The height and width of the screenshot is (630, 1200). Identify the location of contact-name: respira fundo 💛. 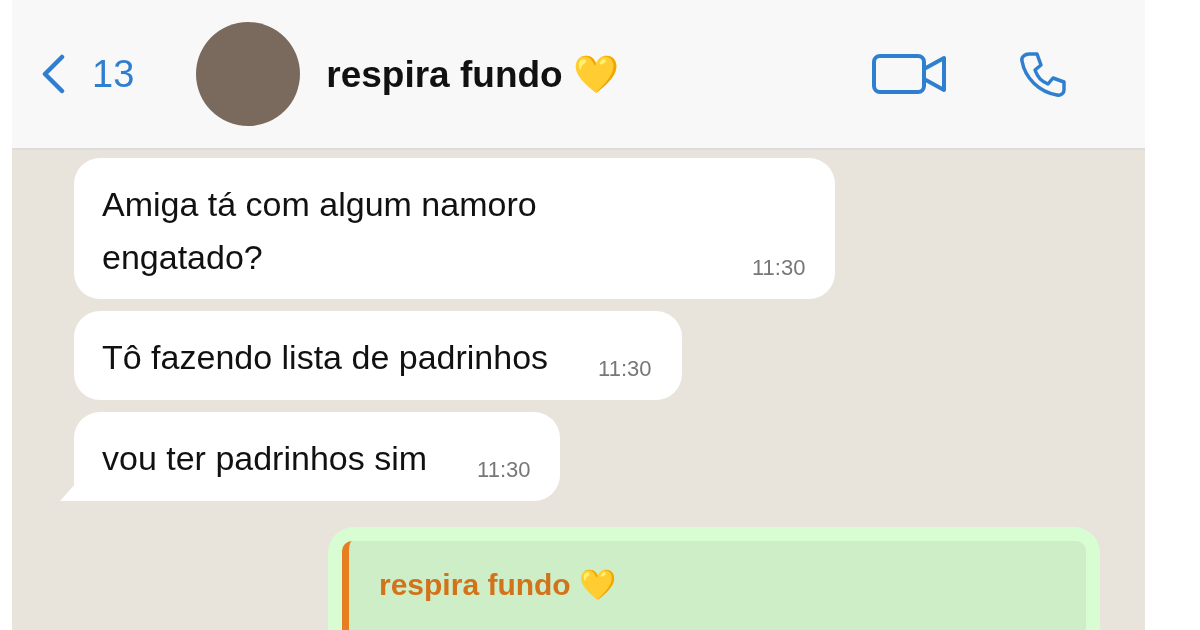
(472, 74).